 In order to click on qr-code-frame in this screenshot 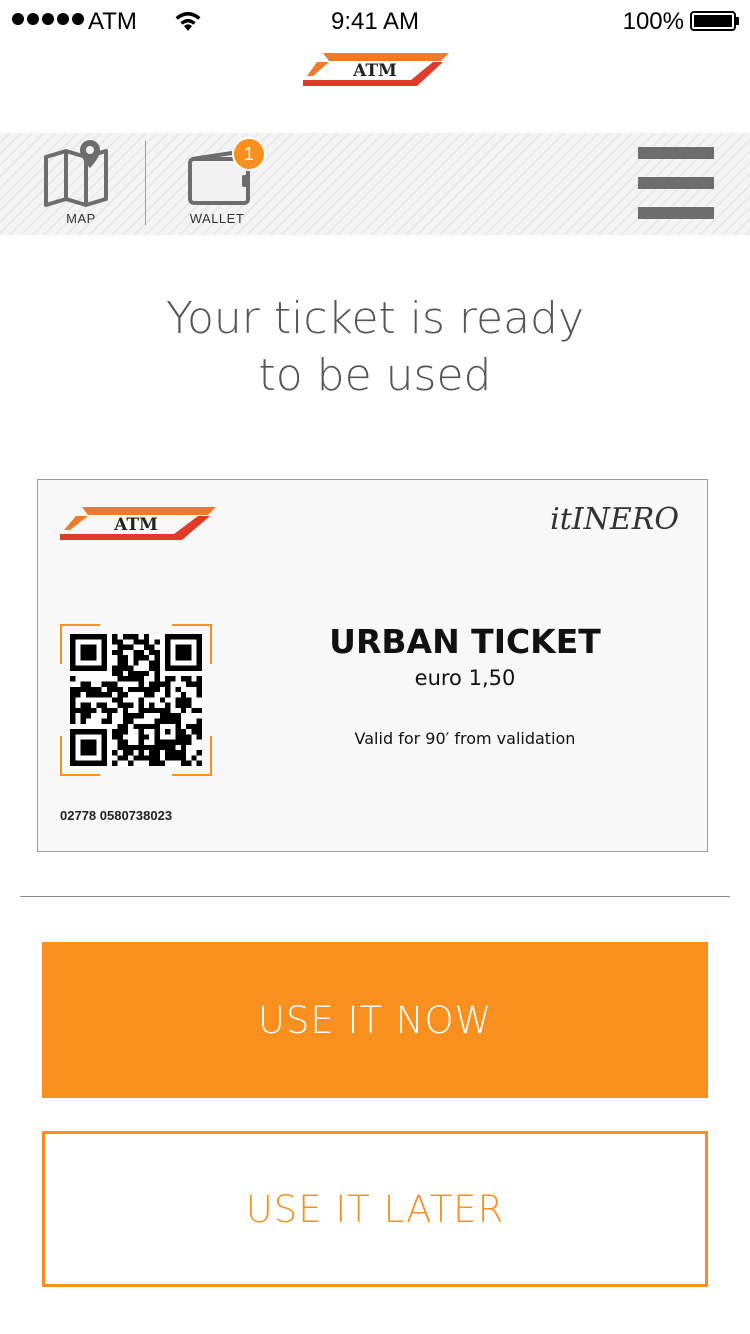, I will do `click(136, 700)`.